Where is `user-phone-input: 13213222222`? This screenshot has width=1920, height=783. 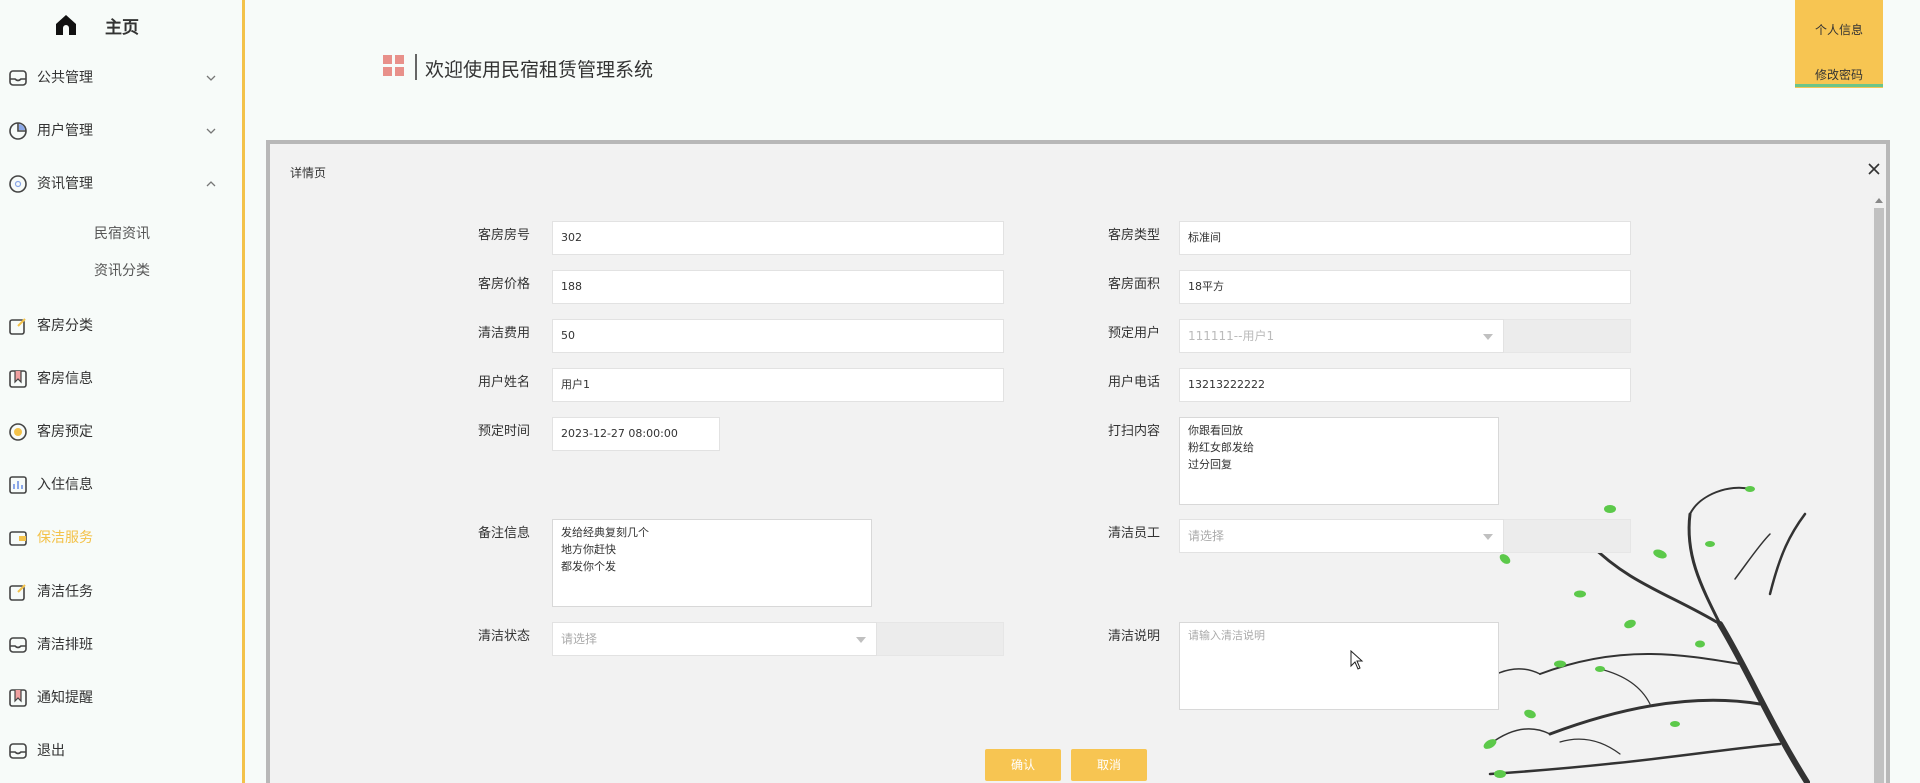 user-phone-input: 13213222222 is located at coordinates (1405, 385).